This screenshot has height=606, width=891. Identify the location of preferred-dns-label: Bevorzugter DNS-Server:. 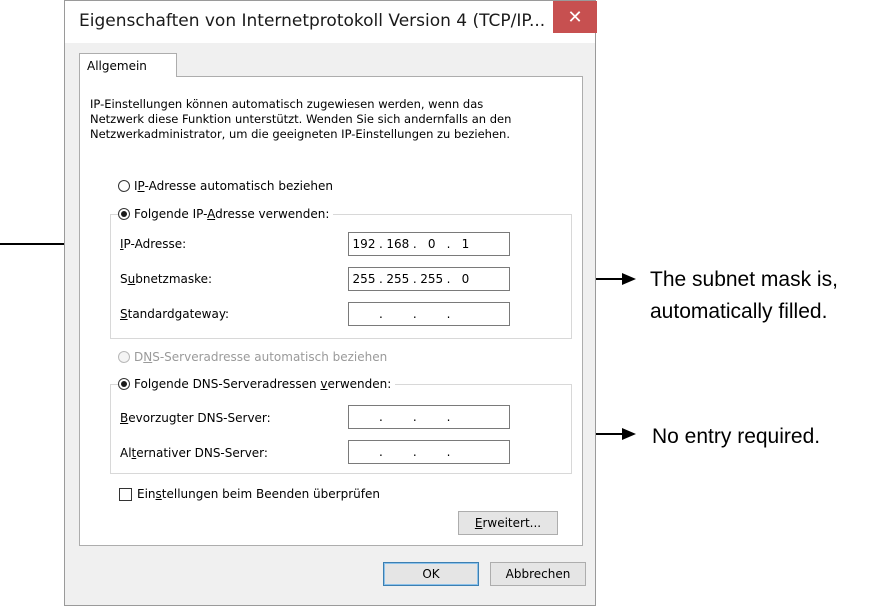
(195, 418).